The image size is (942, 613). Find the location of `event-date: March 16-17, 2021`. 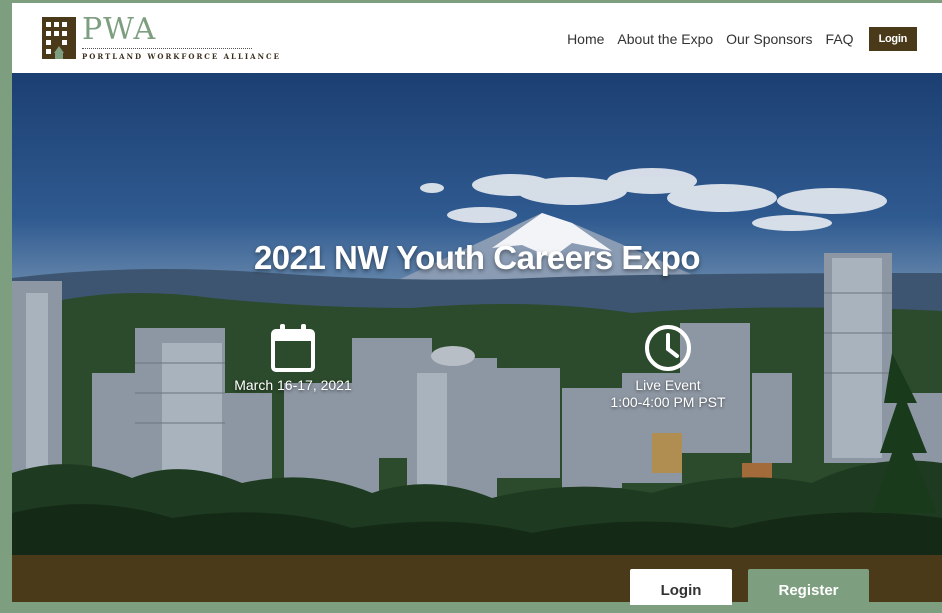

event-date: March 16-17, 2021 is located at coordinates (293, 385).